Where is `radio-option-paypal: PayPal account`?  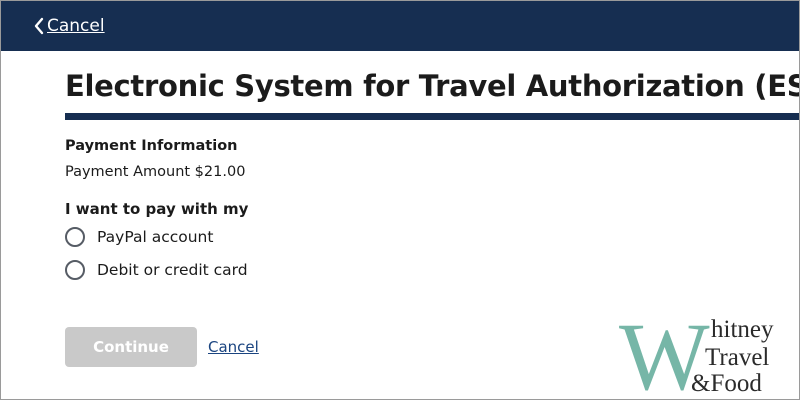
radio-option-paypal: PayPal account is located at coordinates (139, 237).